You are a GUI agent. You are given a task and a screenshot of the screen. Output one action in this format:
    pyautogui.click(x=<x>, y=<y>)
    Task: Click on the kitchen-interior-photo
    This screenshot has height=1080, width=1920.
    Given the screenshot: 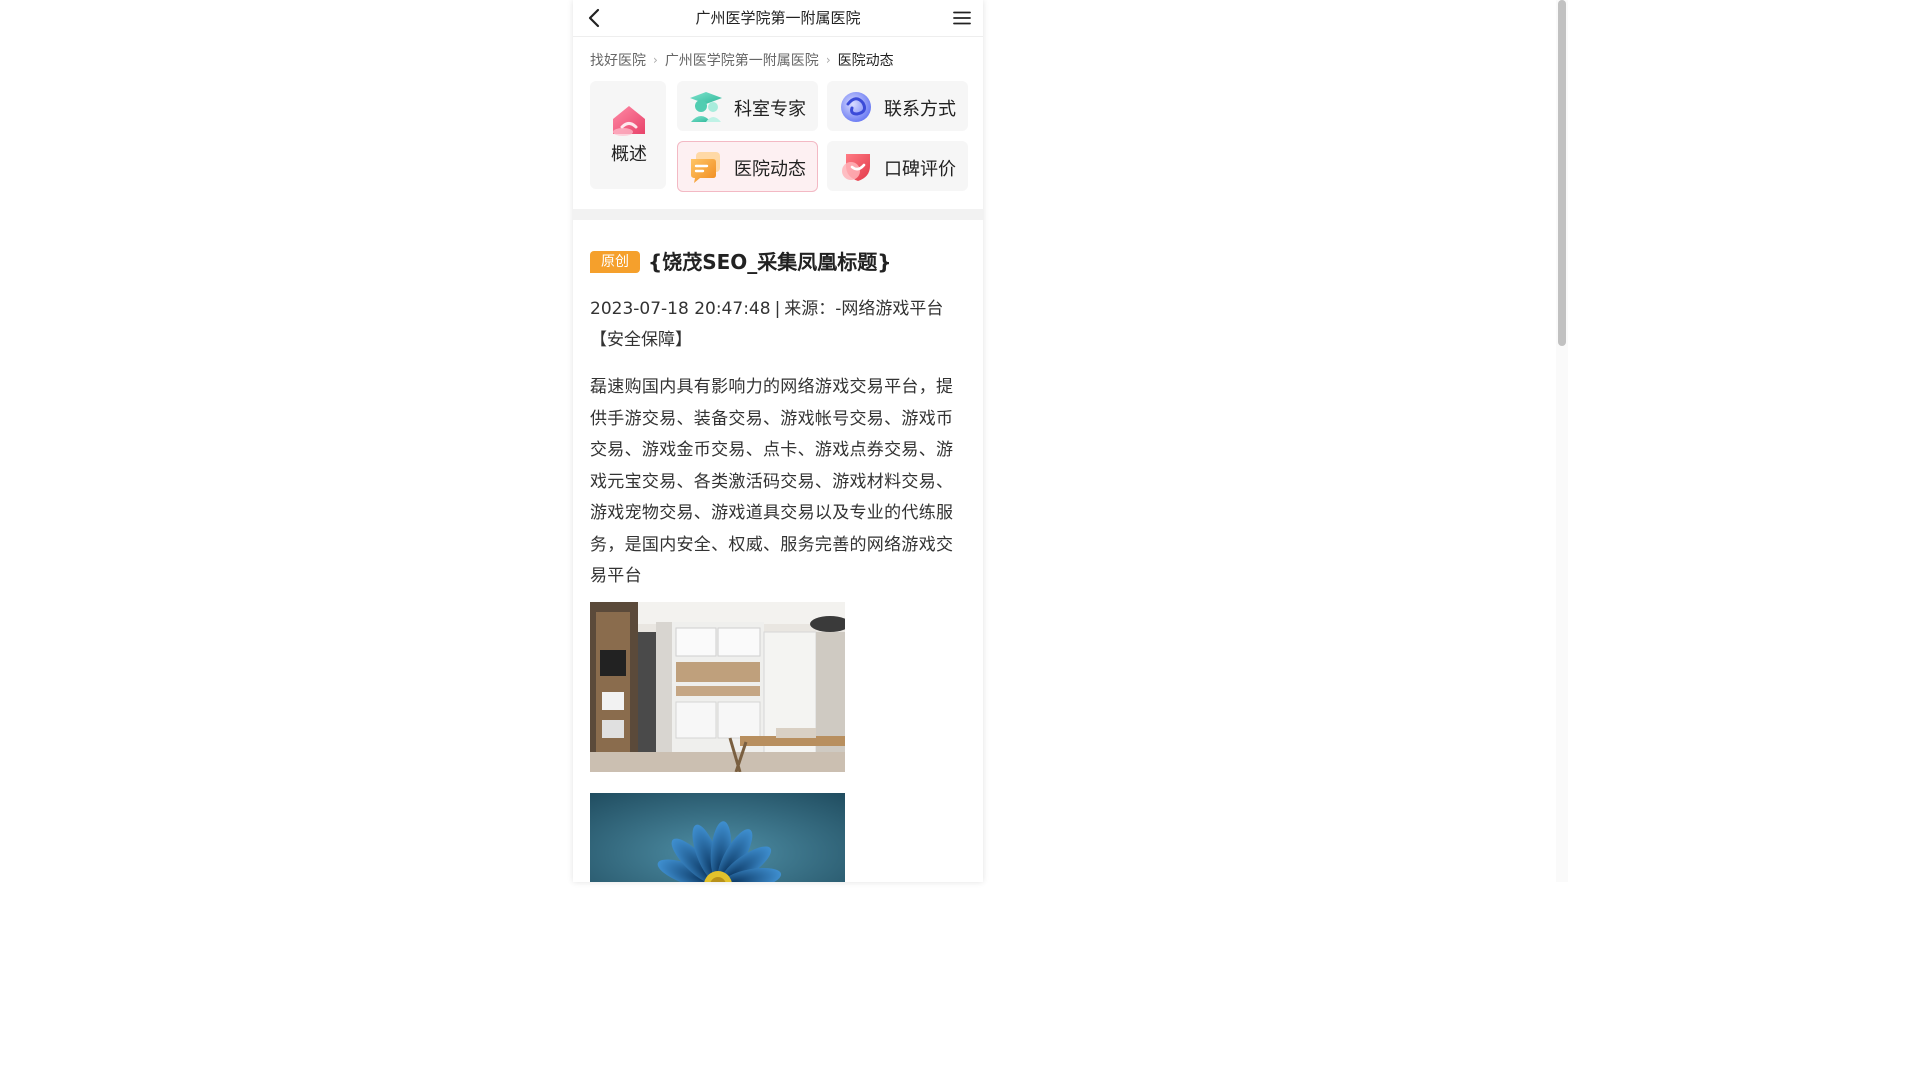 What is the action you would take?
    pyautogui.click(x=717, y=687)
    